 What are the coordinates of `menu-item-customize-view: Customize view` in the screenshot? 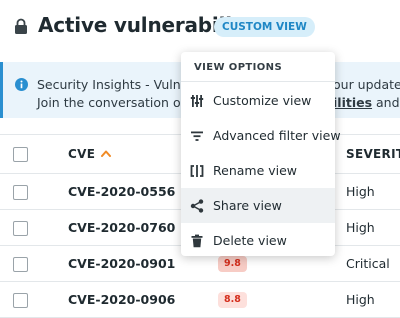 It's located at (258, 100).